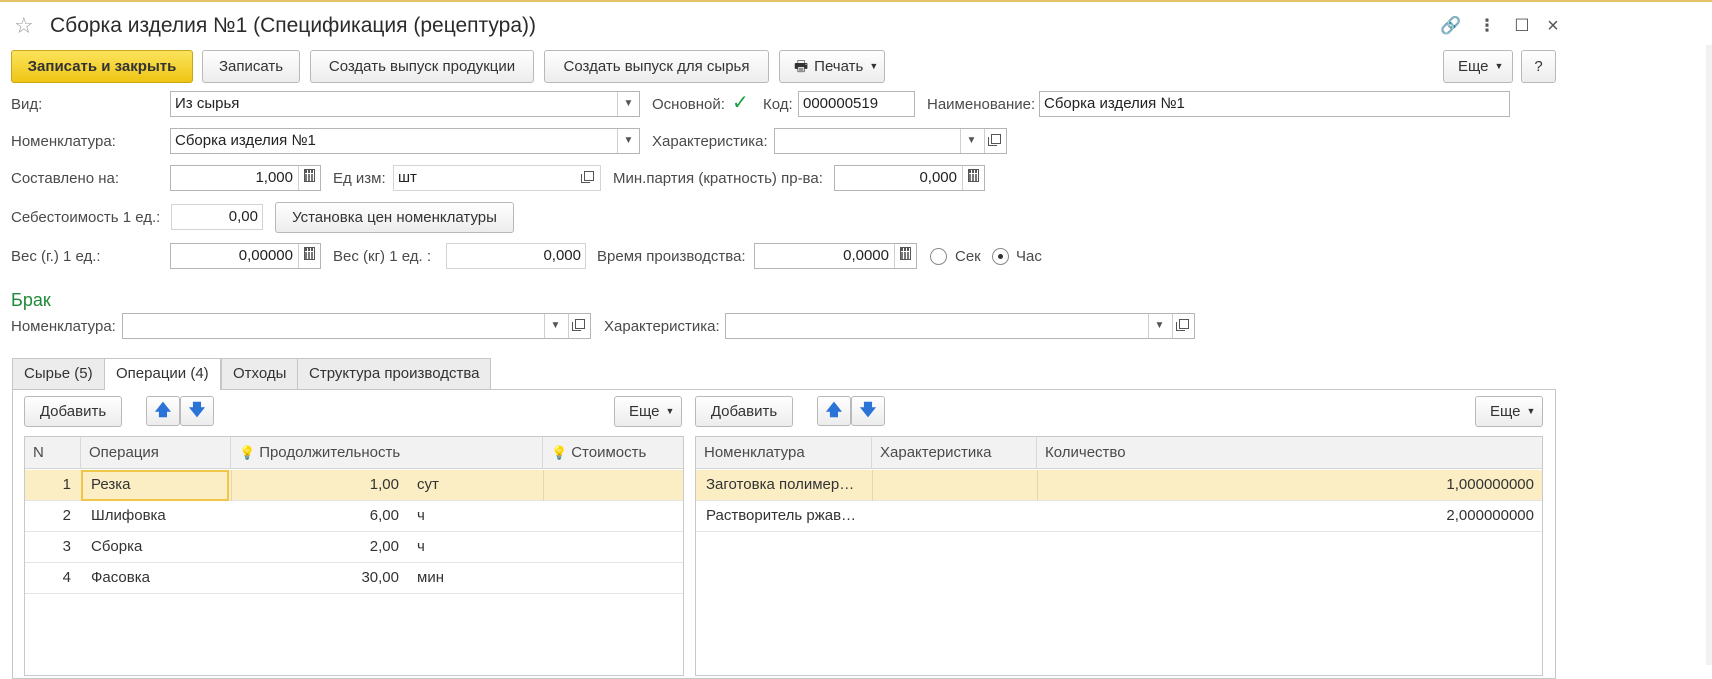  What do you see at coordinates (611, 485) in the screenshot?
I see `row-cost` at bounding box center [611, 485].